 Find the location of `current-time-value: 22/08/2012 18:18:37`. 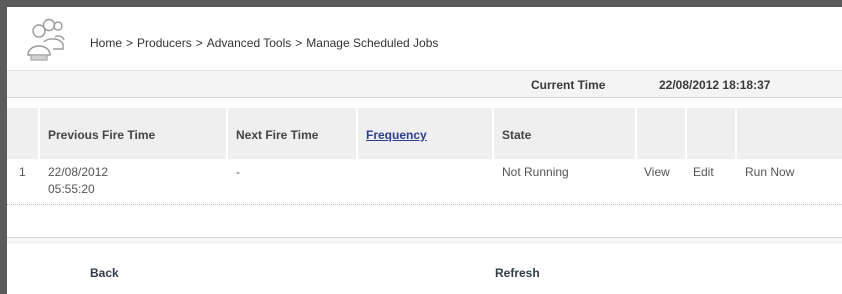

current-time-value: 22/08/2012 18:18:37 is located at coordinates (715, 85).